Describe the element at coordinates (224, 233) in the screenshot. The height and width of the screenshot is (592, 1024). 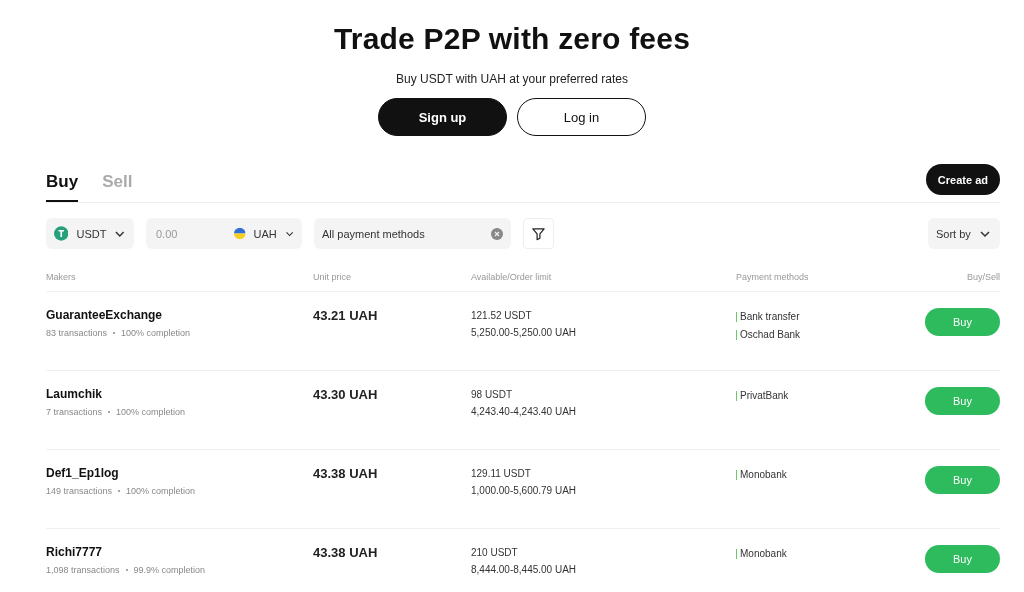
I see `amount-currency-filter: 0.00 UAH` at that location.